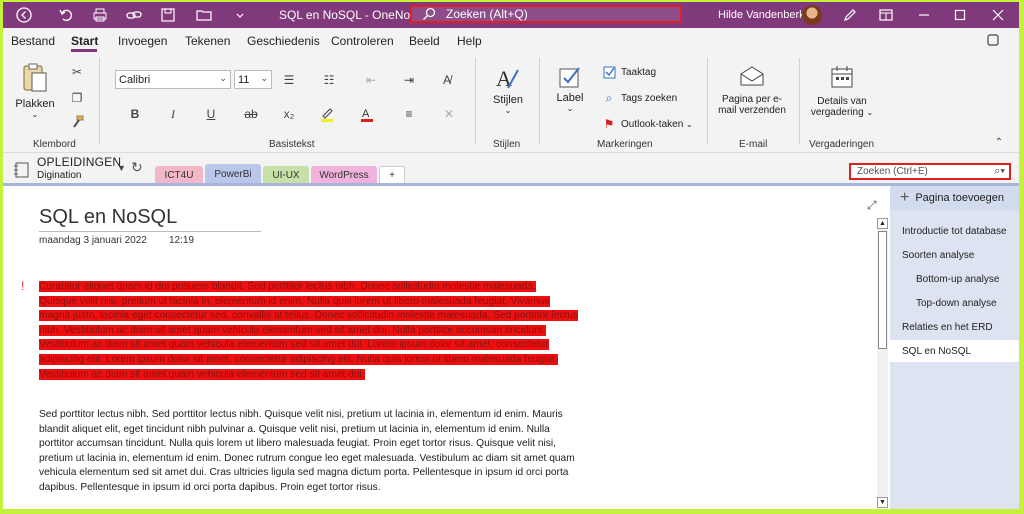 The height and width of the screenshot is (514, 1024). I want to click on meeting-line2-wrap: vergadering ⌄, so click(842, 112).